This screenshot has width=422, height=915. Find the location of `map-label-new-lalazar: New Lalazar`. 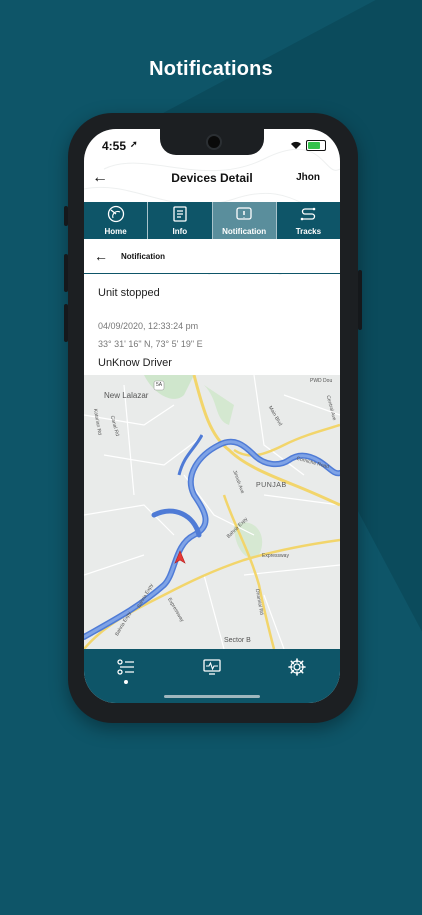

map-label-new-lalazar: New Lalazar is located at coordinates (126, 395).